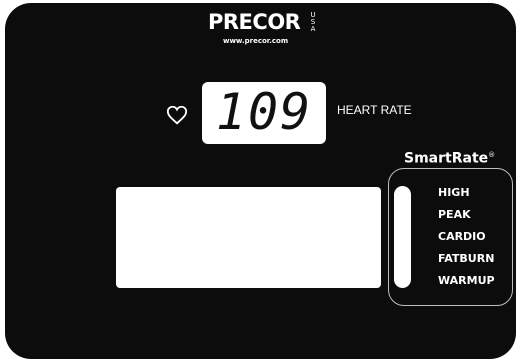 The width and height of the screenshot is (521, 362). I want to click on zone-label-cardio: CARDIO, so click(462, 236).